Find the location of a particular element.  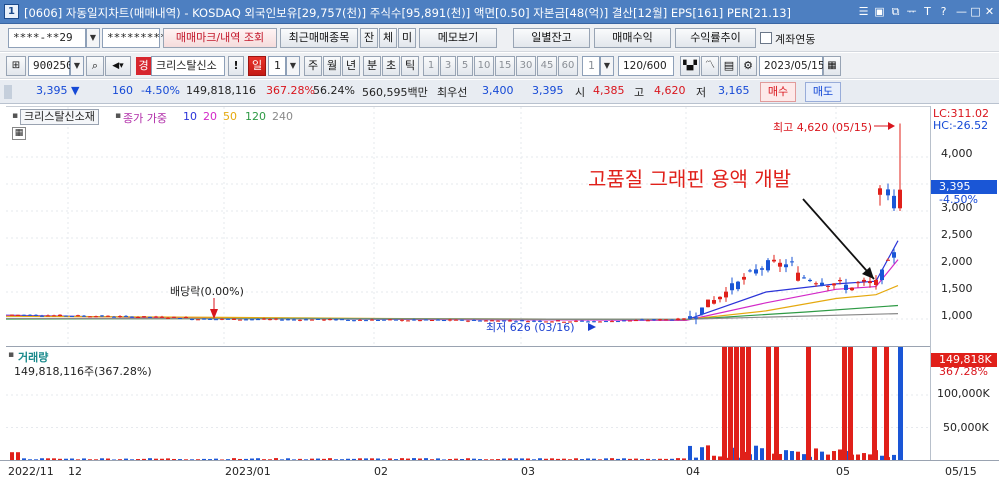

memo-view-button: 메모보기 is located at coordinates (458, 38).